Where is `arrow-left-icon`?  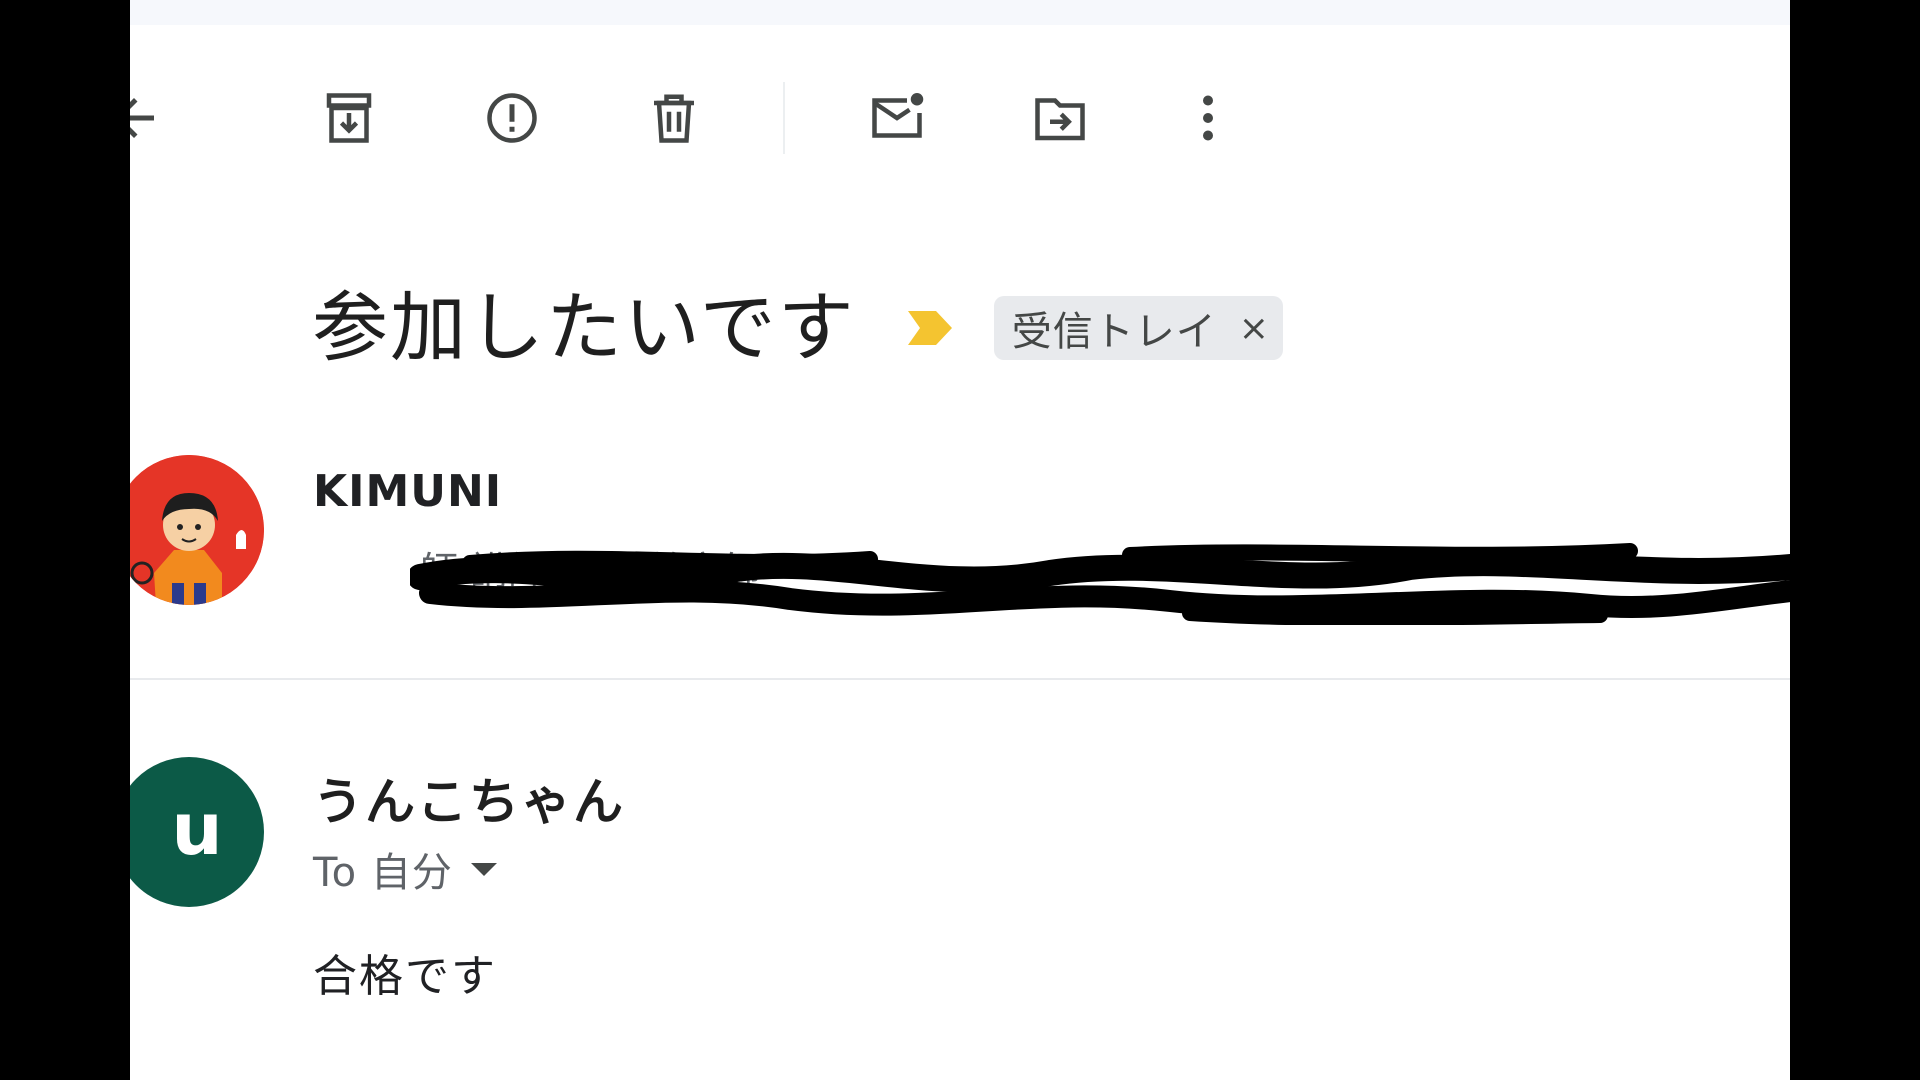 arrow-left-icon is located at coordinates (142, 118).